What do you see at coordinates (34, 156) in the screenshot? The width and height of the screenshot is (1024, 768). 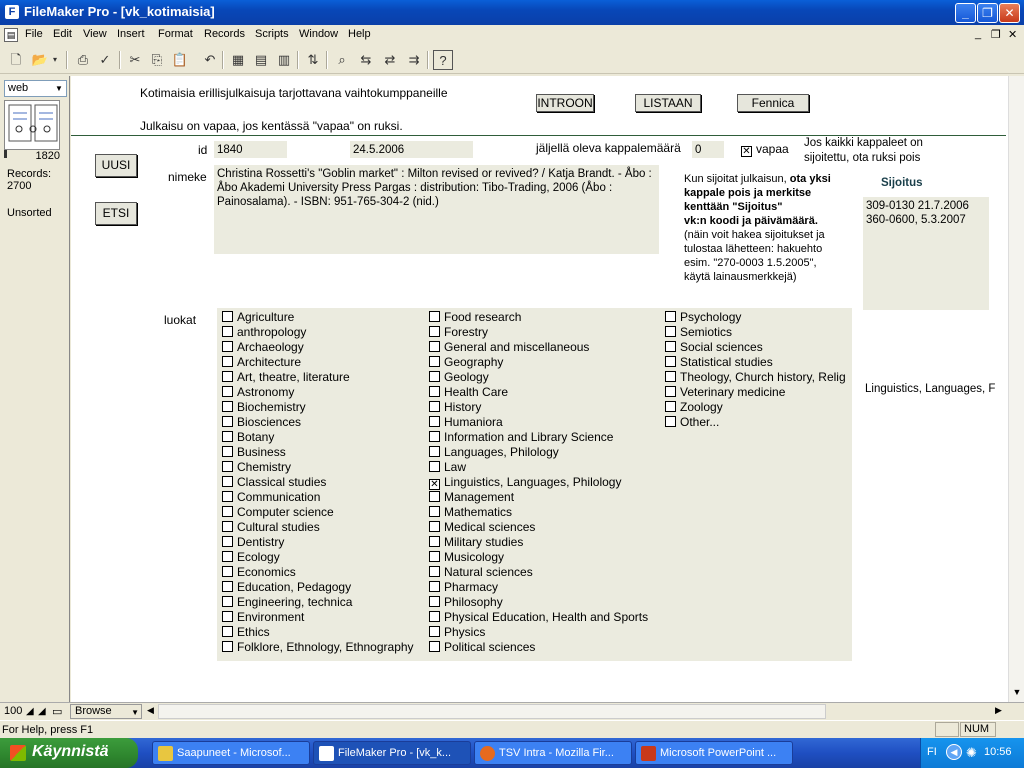 I see `record-number: 1820` at bounding box center [34, 156].